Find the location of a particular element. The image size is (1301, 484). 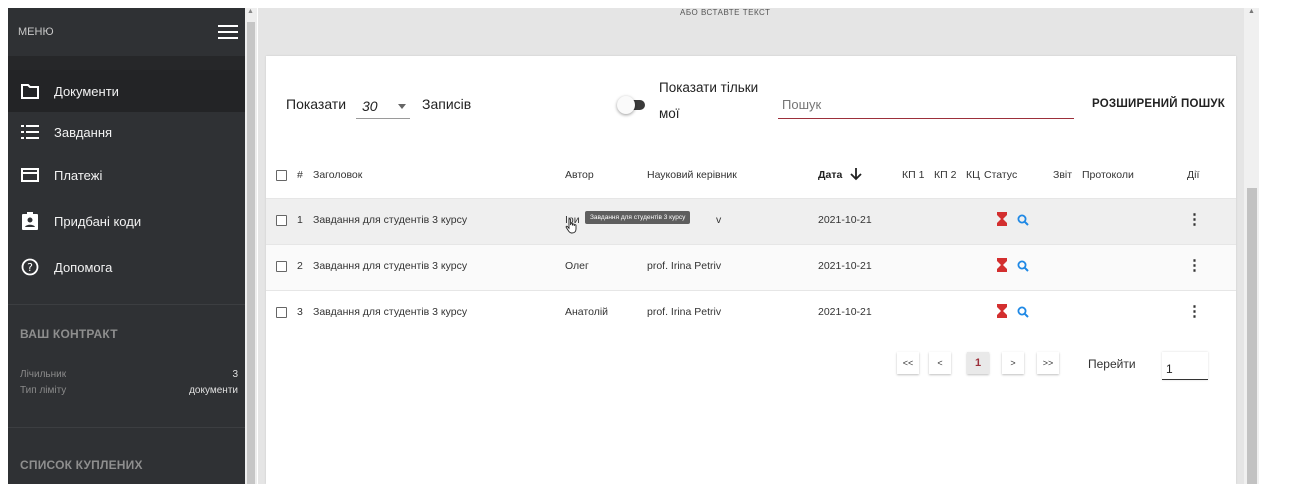

counter-label: Лічильник is located at coordinates (43, 374).